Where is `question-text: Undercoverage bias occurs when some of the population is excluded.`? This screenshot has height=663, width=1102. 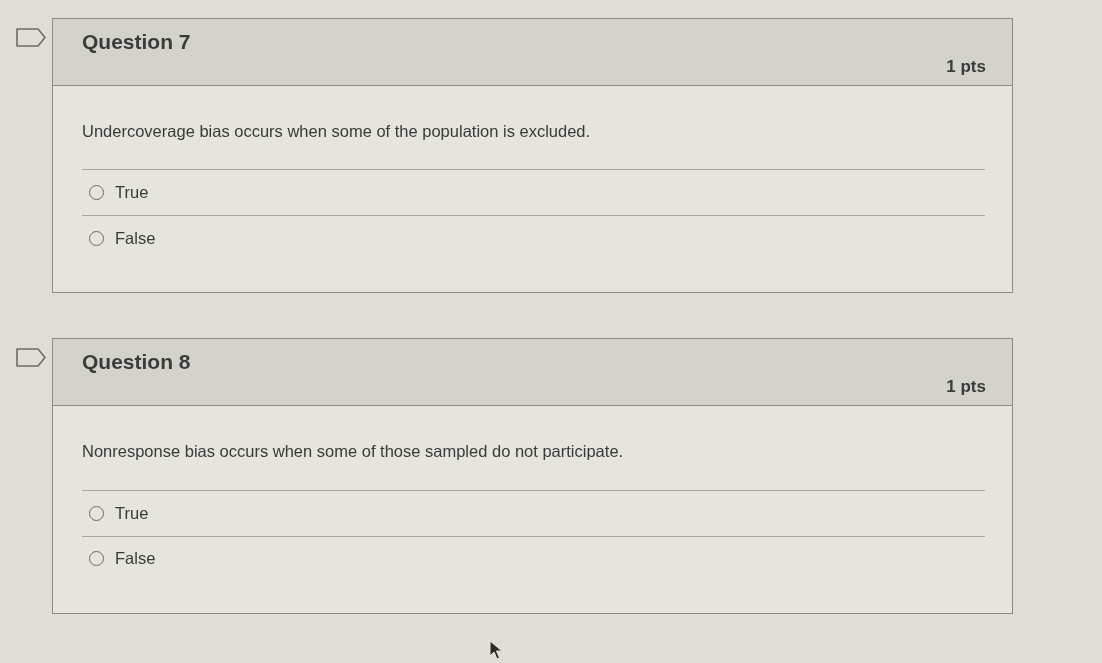 question-text: Undercoverage bias occurs when some of the population is excluded. is located at coordinates (337, 131).